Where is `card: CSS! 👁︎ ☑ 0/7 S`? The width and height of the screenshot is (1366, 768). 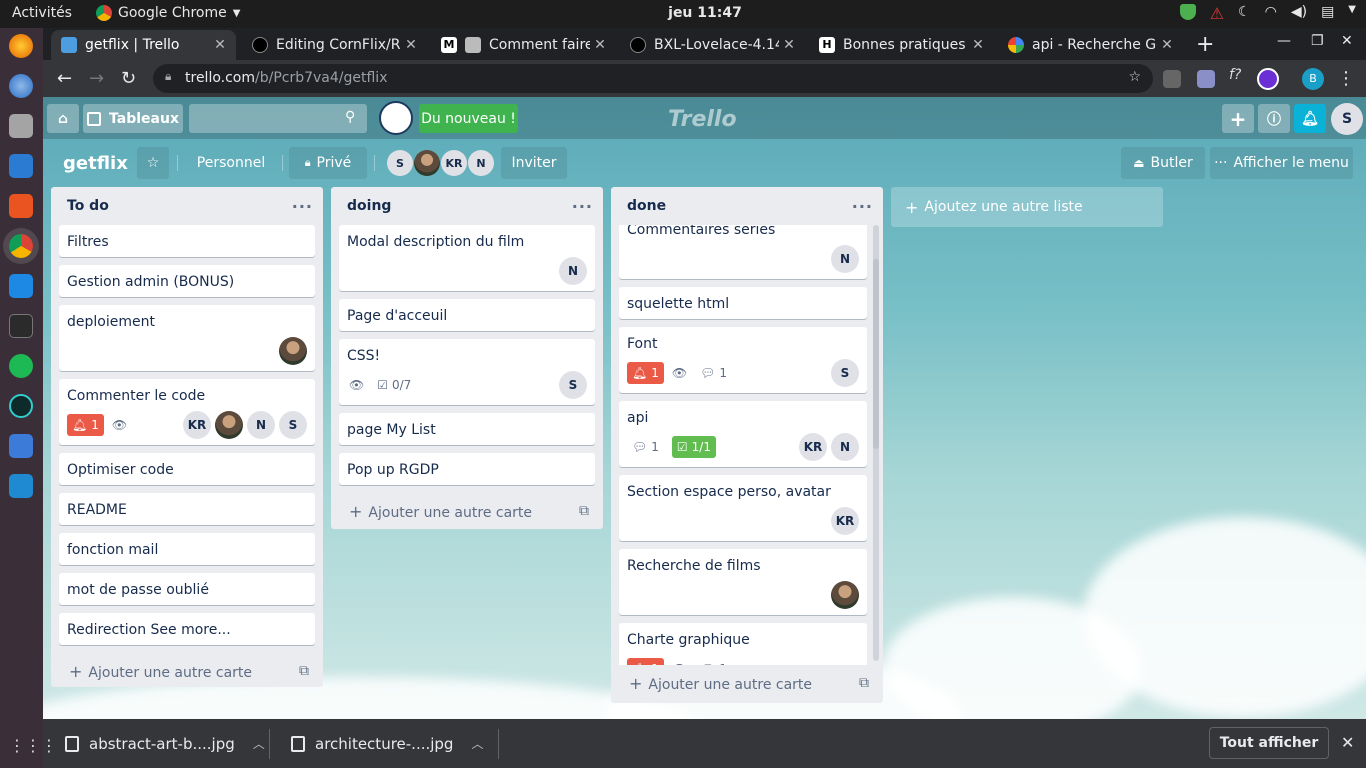 card: CSS! 👁︎ ☑ 0/7 S is located at coordinates (467, 372).